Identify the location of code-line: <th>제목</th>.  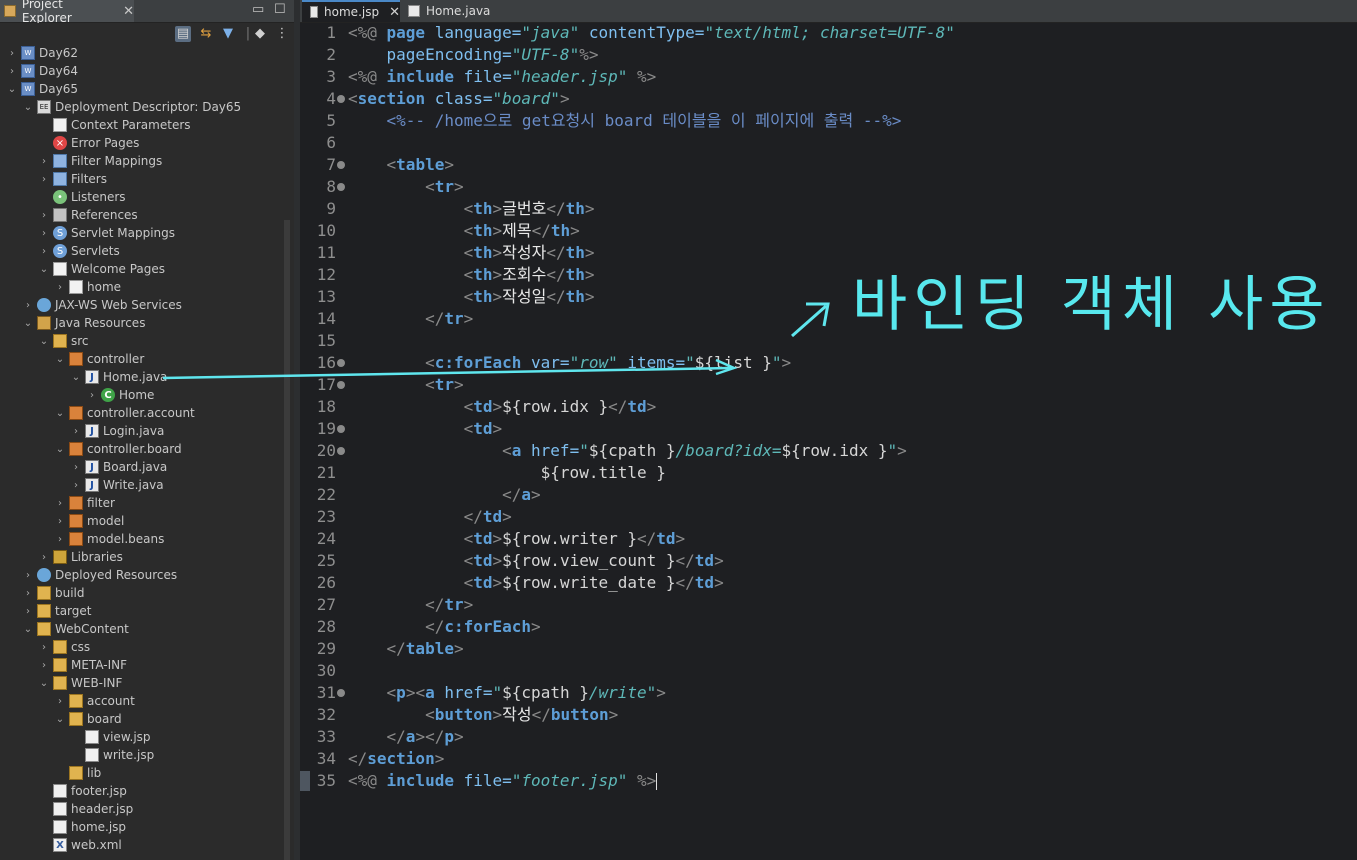
(464, 231).